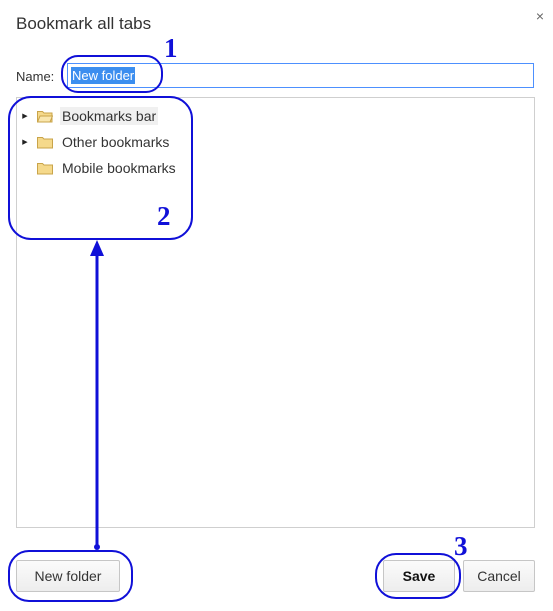 The width and height of the screenshot is (553, 611). What do you see at coordinates (103, 75) in the screenshot?
I see `name-input-value: New folder` at bounding box center [103, 75].